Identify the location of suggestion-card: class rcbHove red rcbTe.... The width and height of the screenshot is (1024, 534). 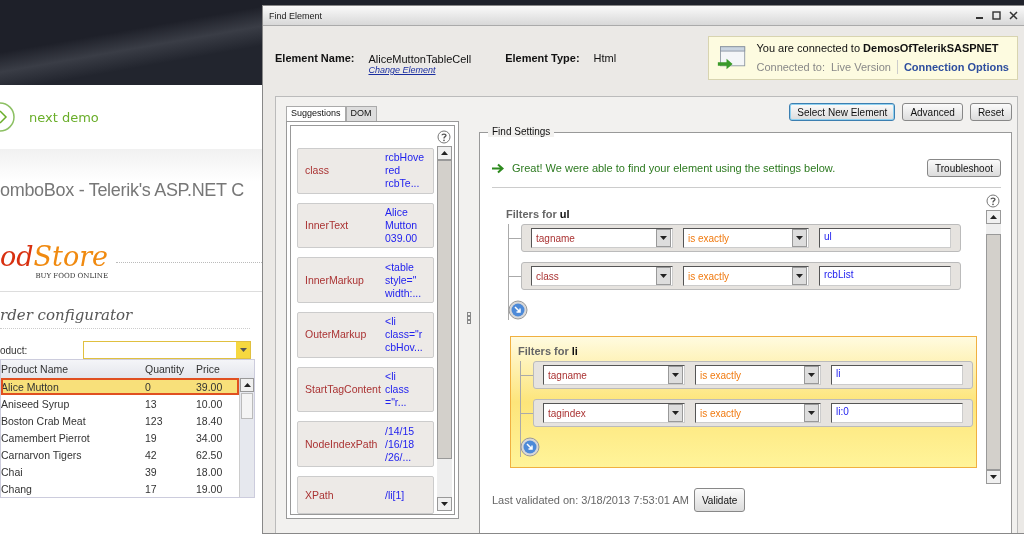
(365, 171).